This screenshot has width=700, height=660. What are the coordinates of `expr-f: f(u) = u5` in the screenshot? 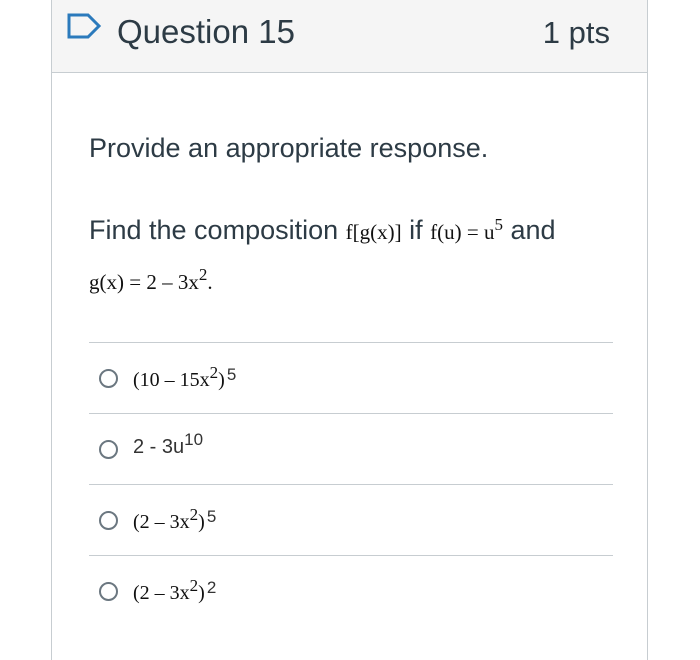 It's located at (466, 229).